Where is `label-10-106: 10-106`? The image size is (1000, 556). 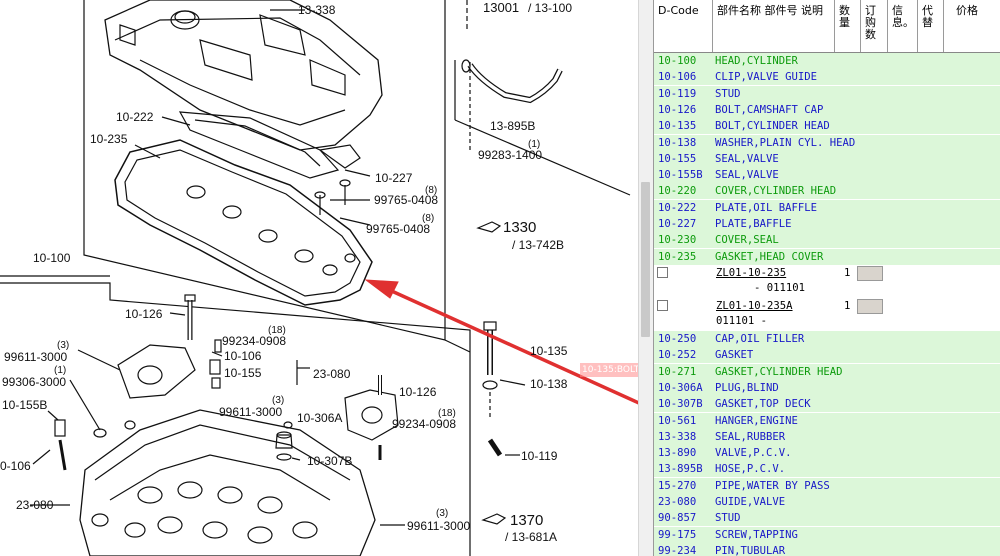
label-10-106: 10-106 is located at coordinates (243, 356).